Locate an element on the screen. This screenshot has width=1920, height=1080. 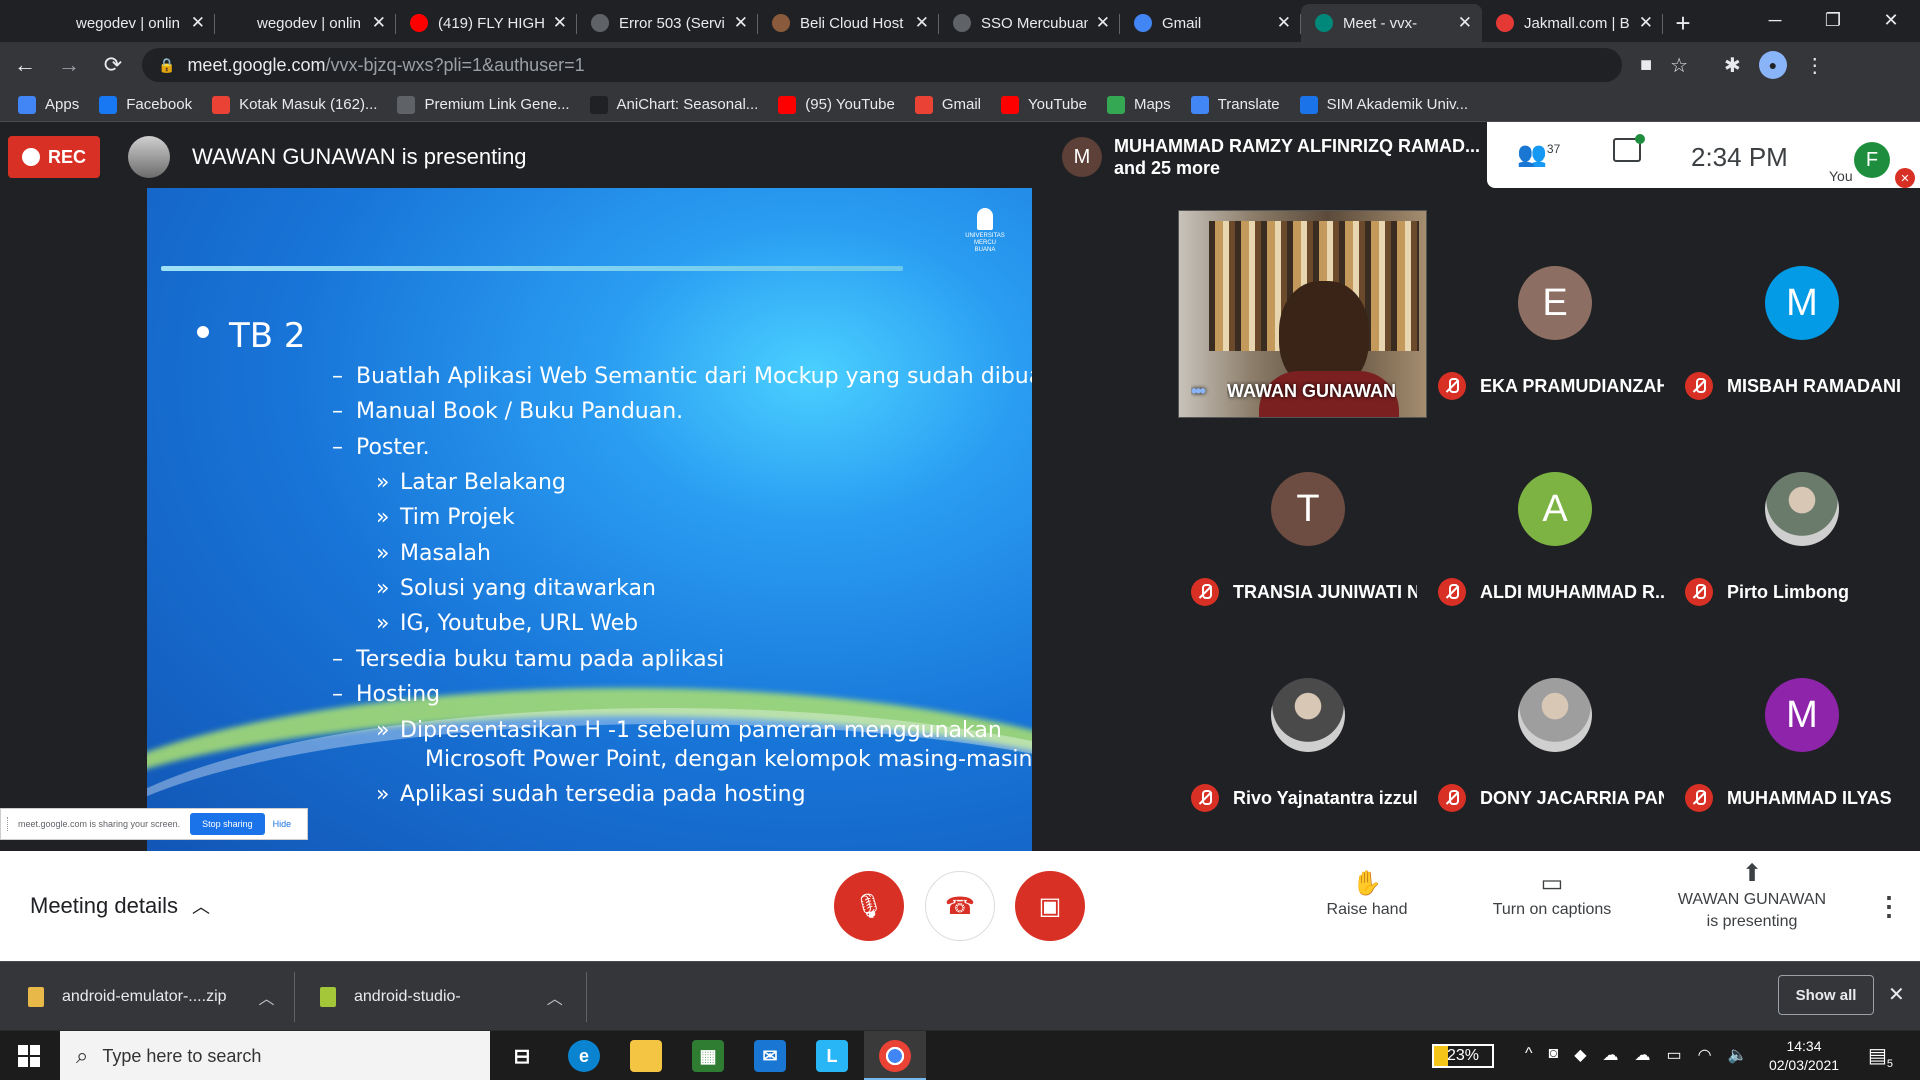
tab: Gmail ✕ is located at coordinates (1210, 23).